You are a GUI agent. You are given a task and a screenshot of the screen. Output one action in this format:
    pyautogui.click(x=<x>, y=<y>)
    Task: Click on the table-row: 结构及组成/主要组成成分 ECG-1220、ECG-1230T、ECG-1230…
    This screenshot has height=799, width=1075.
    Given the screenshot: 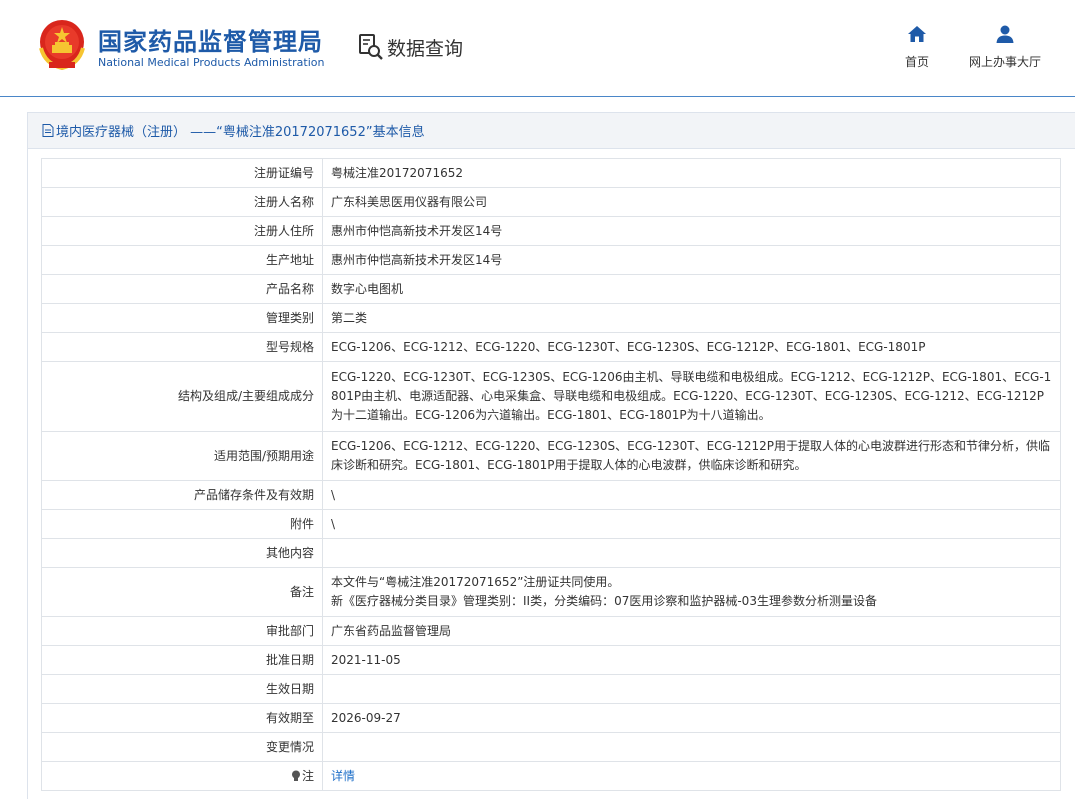 What is the action you would take?
    pyautogui.click(x=551, y=396)
    